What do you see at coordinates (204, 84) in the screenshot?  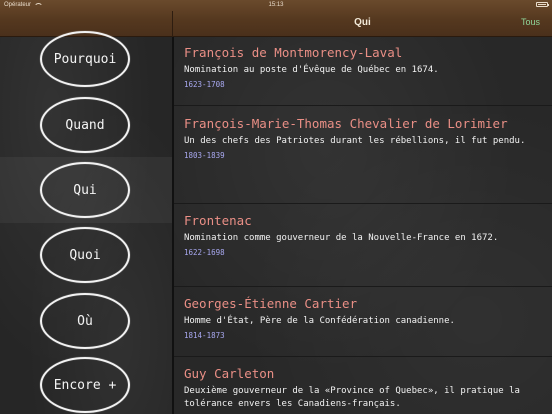 I see `person-dates: 1623-1708` at bounding box center [204, 84].